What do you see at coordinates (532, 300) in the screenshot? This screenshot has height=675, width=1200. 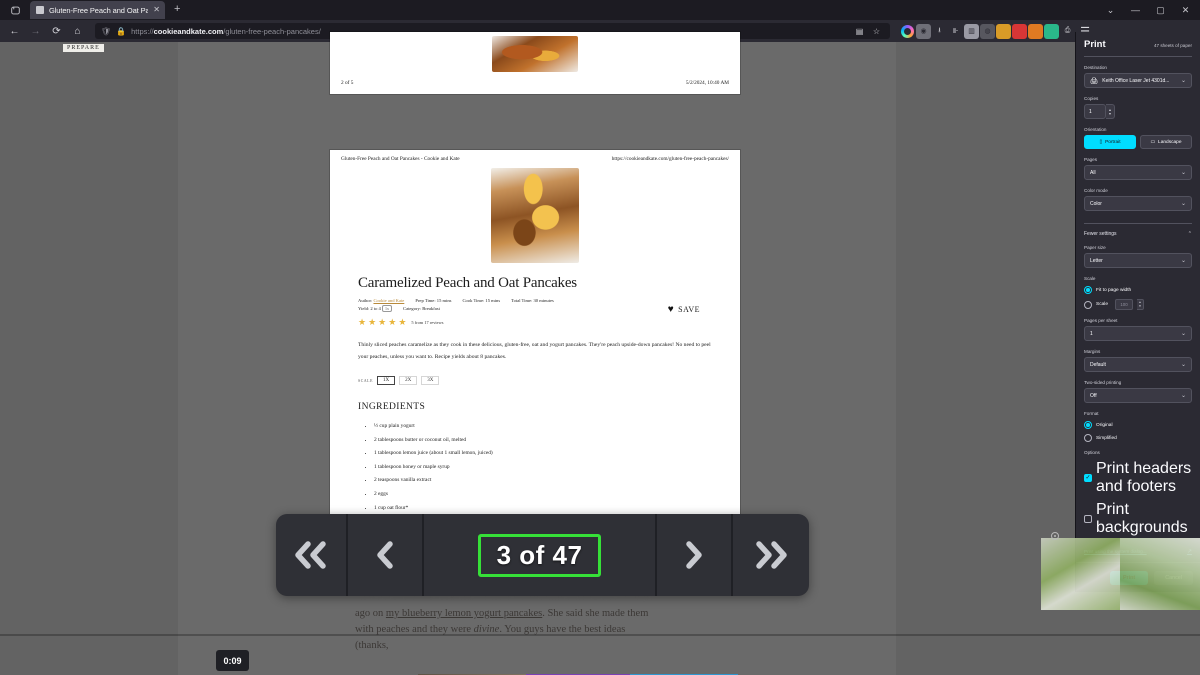 I see `total-time: Total Time: 30 minutes` at bounding box center [532, 300].